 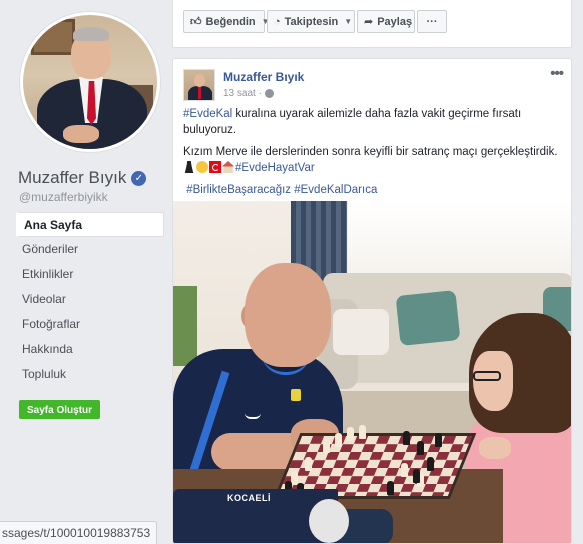 I want to click on post-timestamp: 13 saat ·, so click(x=248, y=93).